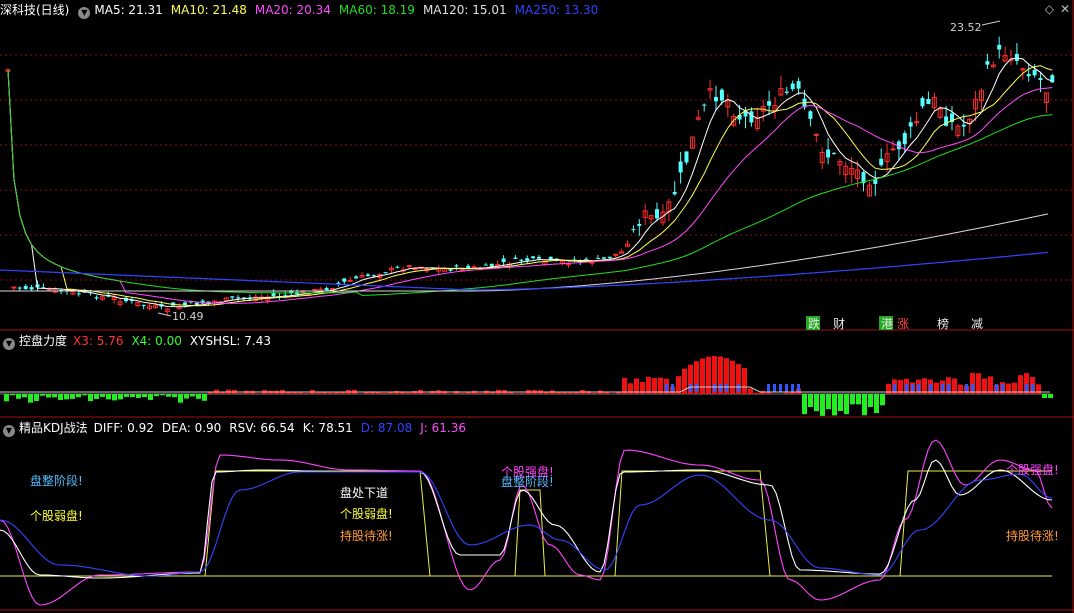  Describe the element at coordinates (527, 481) in the screenshot. I see `kdj-signal-6: 盘整阶段!` at that location.